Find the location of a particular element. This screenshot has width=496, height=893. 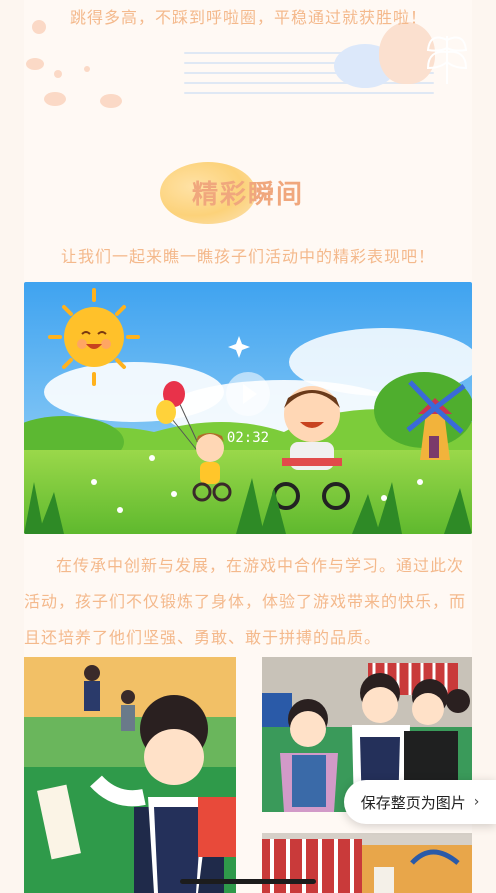

section-header: 精彩瞬间 is located at coordinates (248, 193).